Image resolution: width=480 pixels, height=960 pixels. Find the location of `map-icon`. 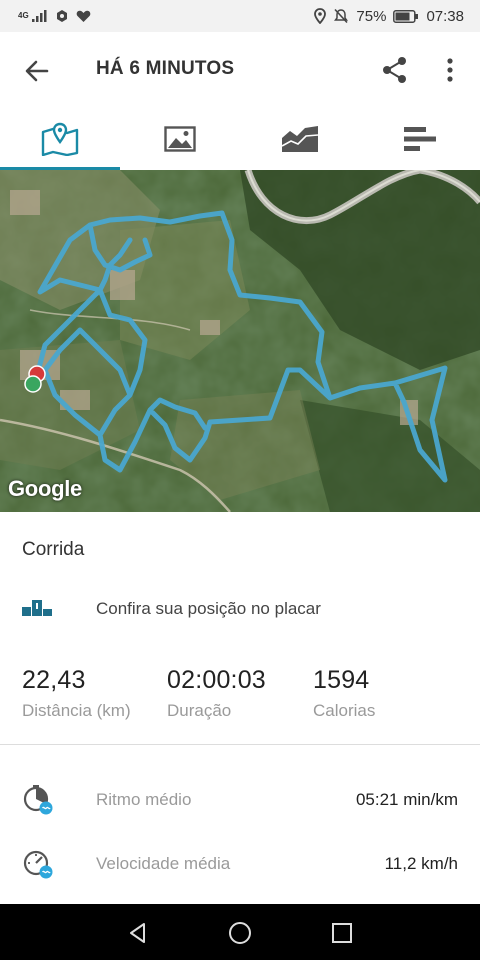

map-icon is located at coordinates (60, 139).